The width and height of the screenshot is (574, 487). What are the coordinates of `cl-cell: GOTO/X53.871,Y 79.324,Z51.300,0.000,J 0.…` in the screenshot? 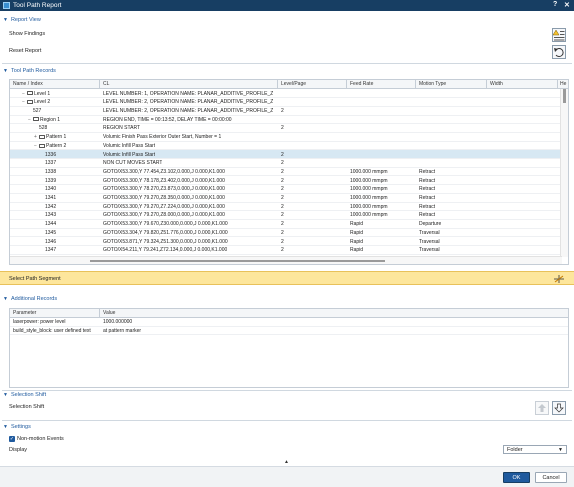 It's located at (165, 241).